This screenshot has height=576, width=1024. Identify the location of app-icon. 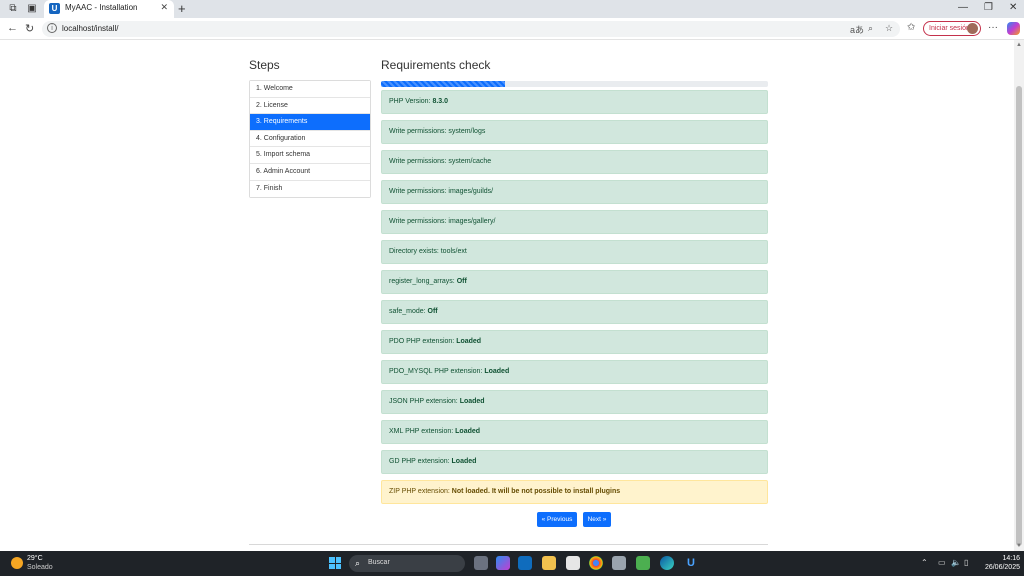
(619, 563).